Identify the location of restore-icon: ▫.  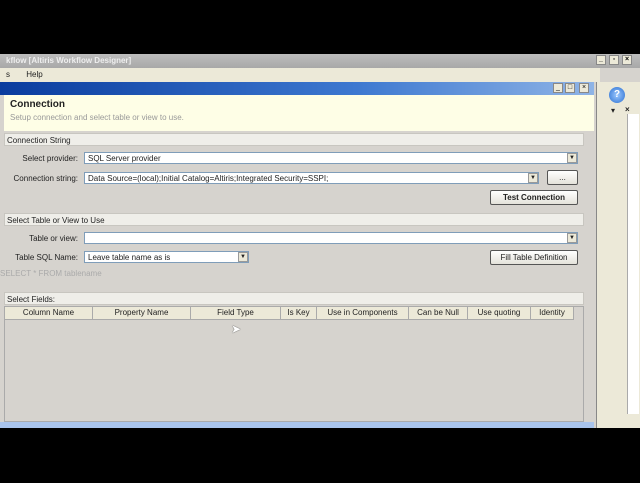
(614, 60).